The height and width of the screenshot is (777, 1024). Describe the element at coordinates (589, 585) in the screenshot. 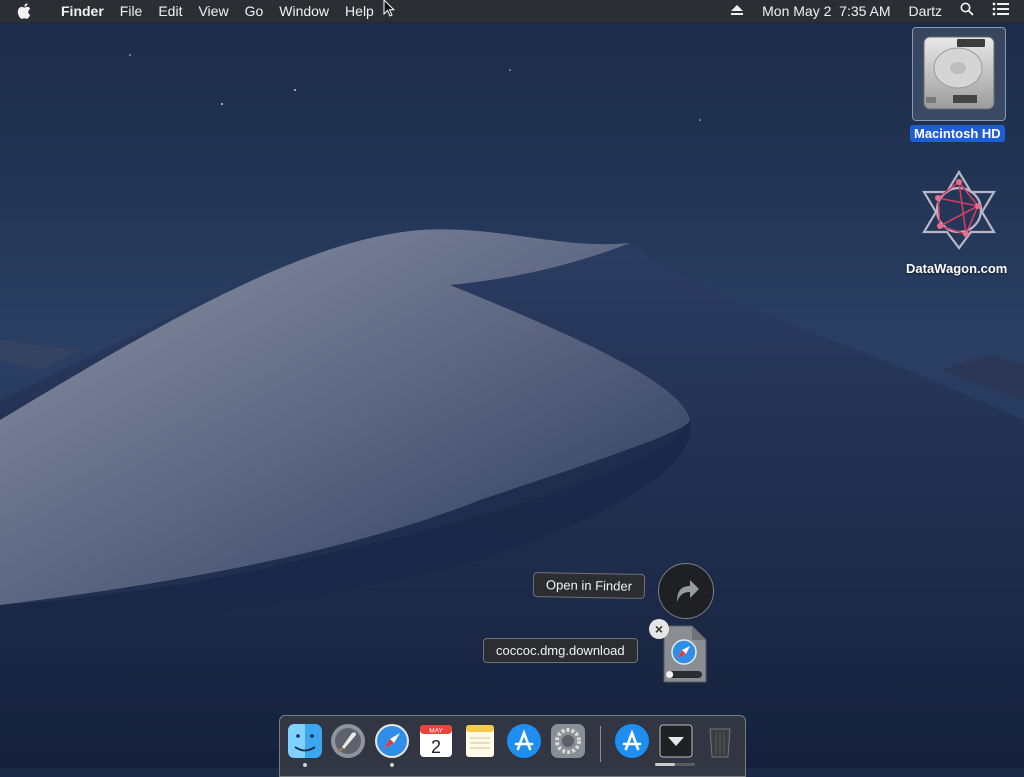

I see `open-in-finder-tooltip: Open in Finder` at that location.